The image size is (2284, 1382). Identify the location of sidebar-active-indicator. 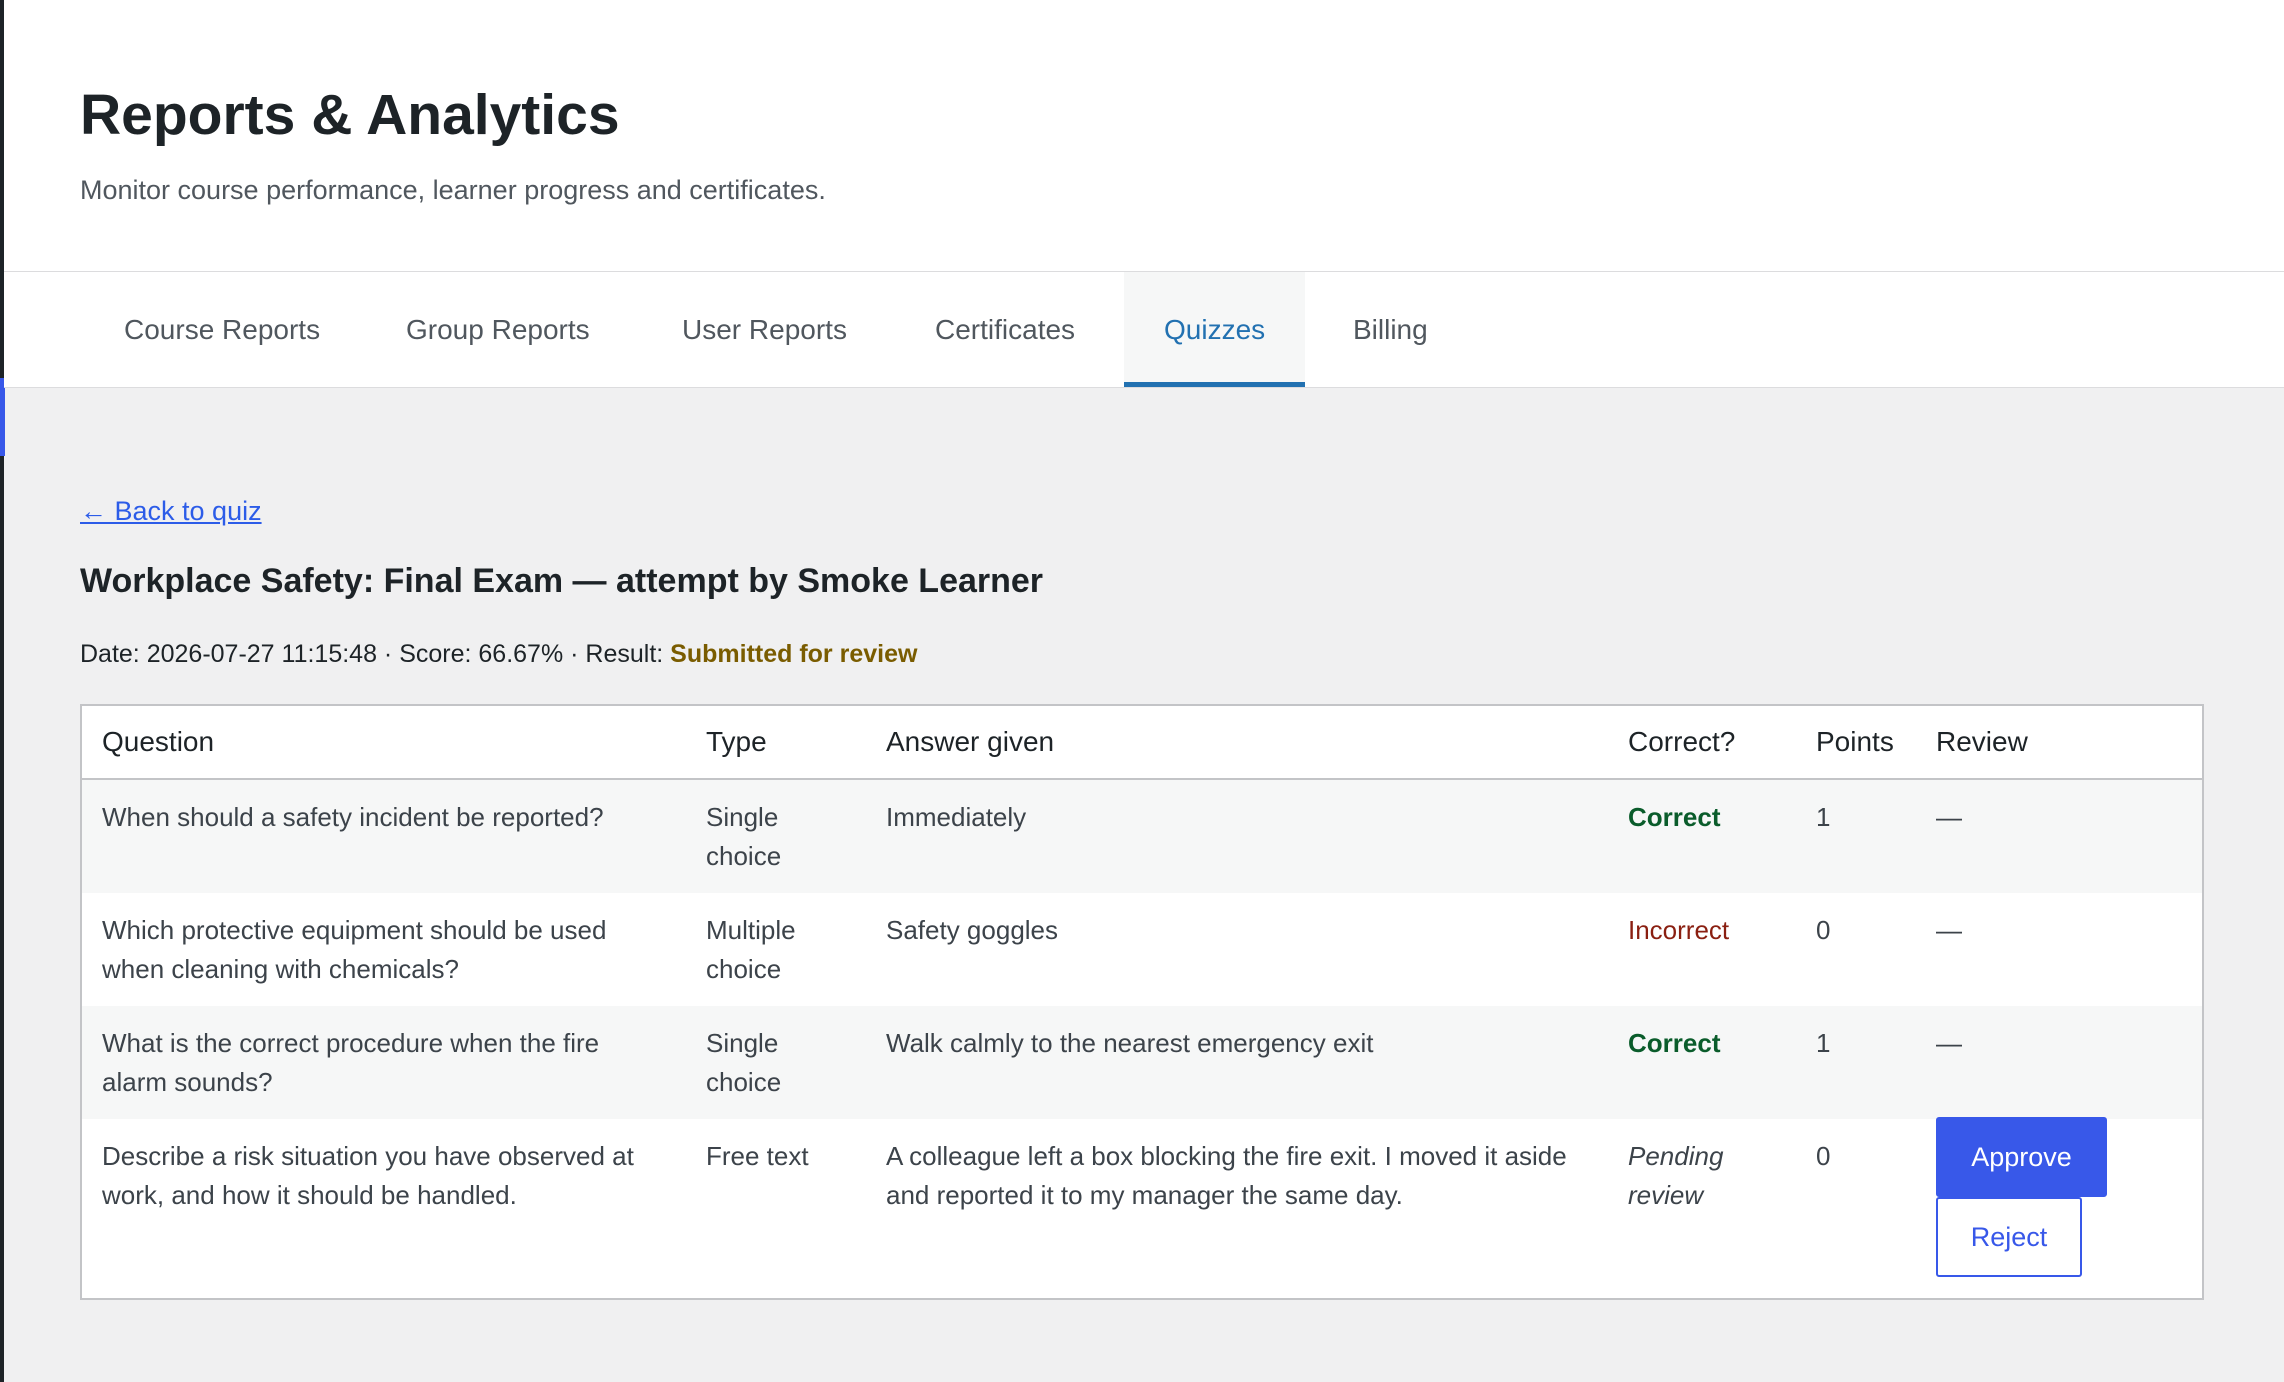
(2, 417).